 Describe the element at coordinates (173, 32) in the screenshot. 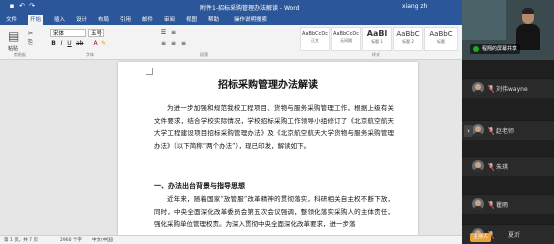

I see `numbering-button: ≡` at that location.